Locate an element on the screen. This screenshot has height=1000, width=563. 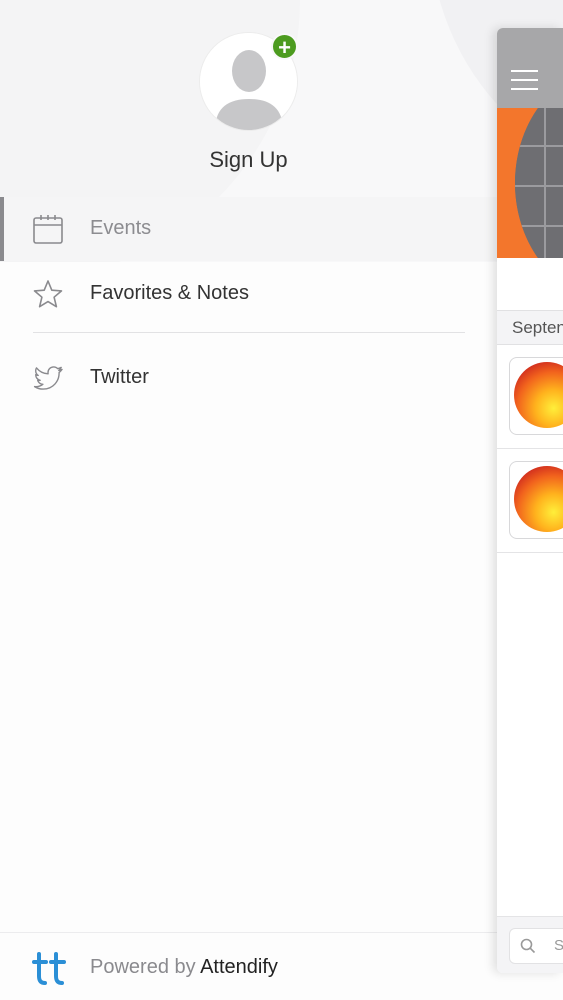
search-input: S is located at coordinates (536, 946).